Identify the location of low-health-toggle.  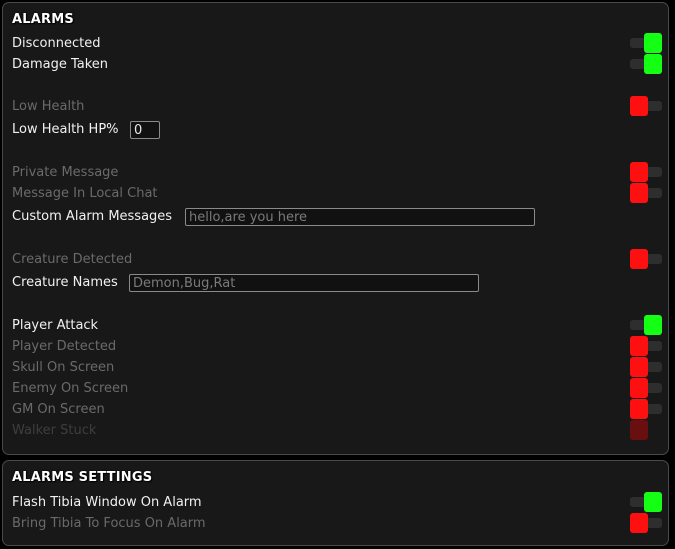
(646, 106).